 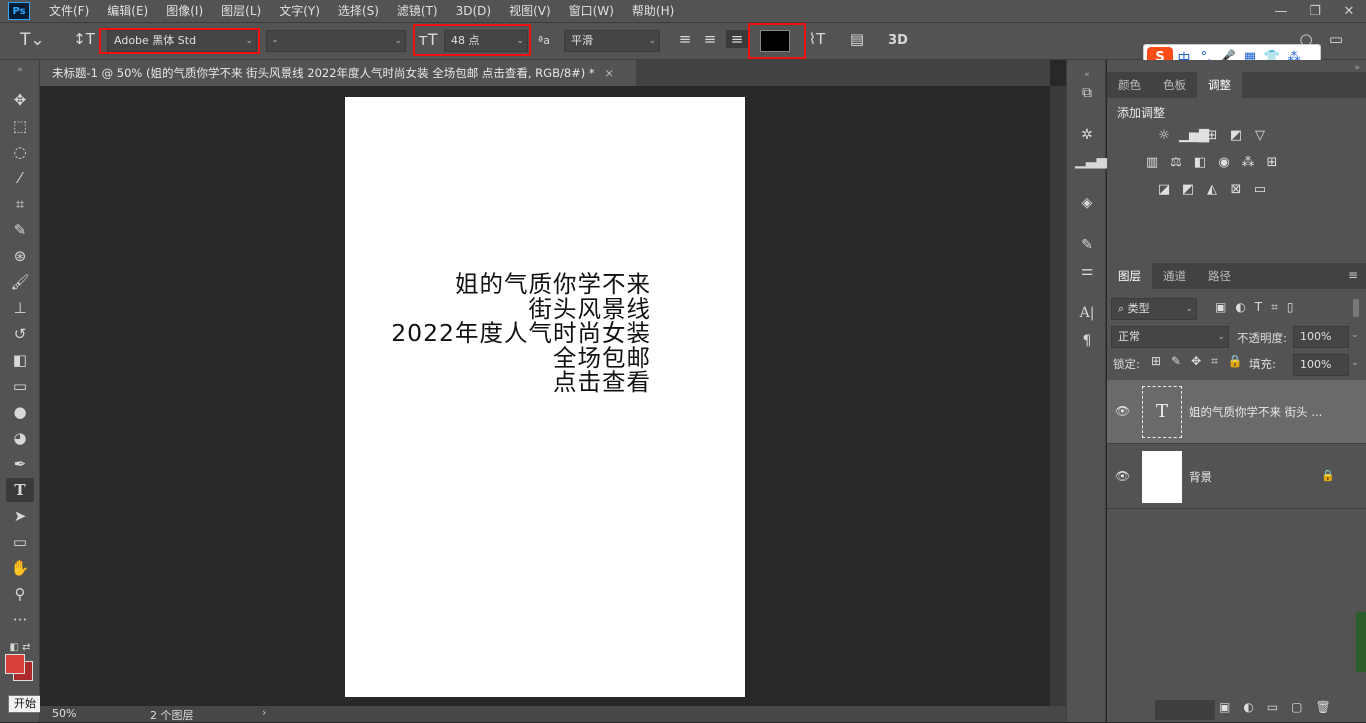 What do you see at coordinates (1219, 85) in the screenshot?
I see `tab-adjustments: 调整` at bounding box center [1219, 85].